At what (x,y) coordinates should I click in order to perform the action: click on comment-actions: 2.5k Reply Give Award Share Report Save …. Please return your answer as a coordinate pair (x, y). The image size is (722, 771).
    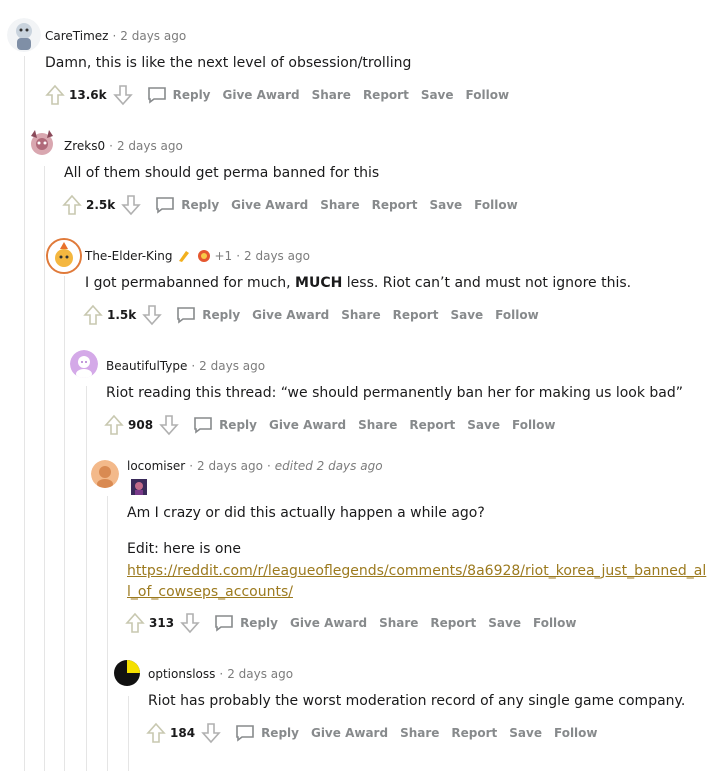
    Looking at the image, I should click on (296, 205).